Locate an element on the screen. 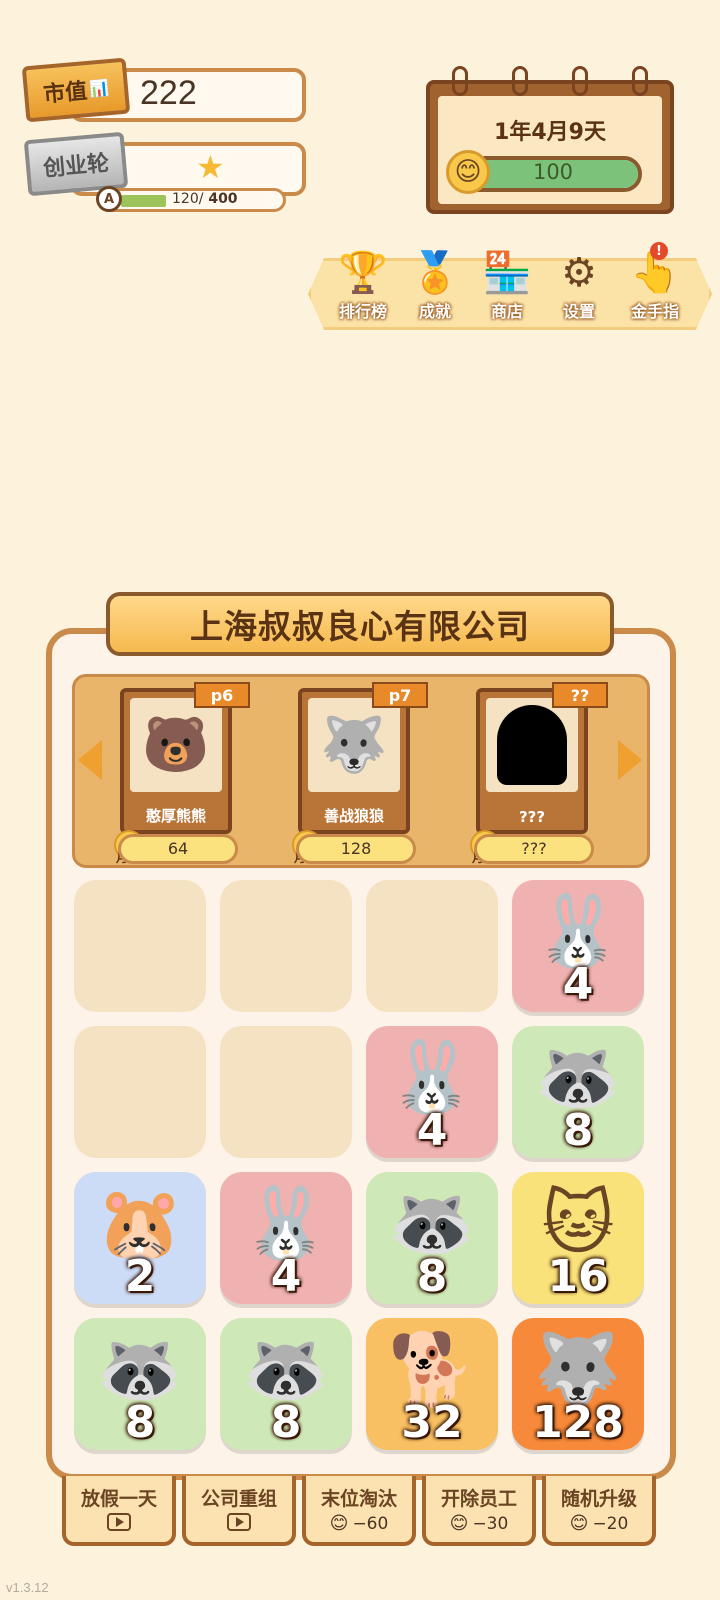  exp-current: 120/ is located at coordinates (188, 199).